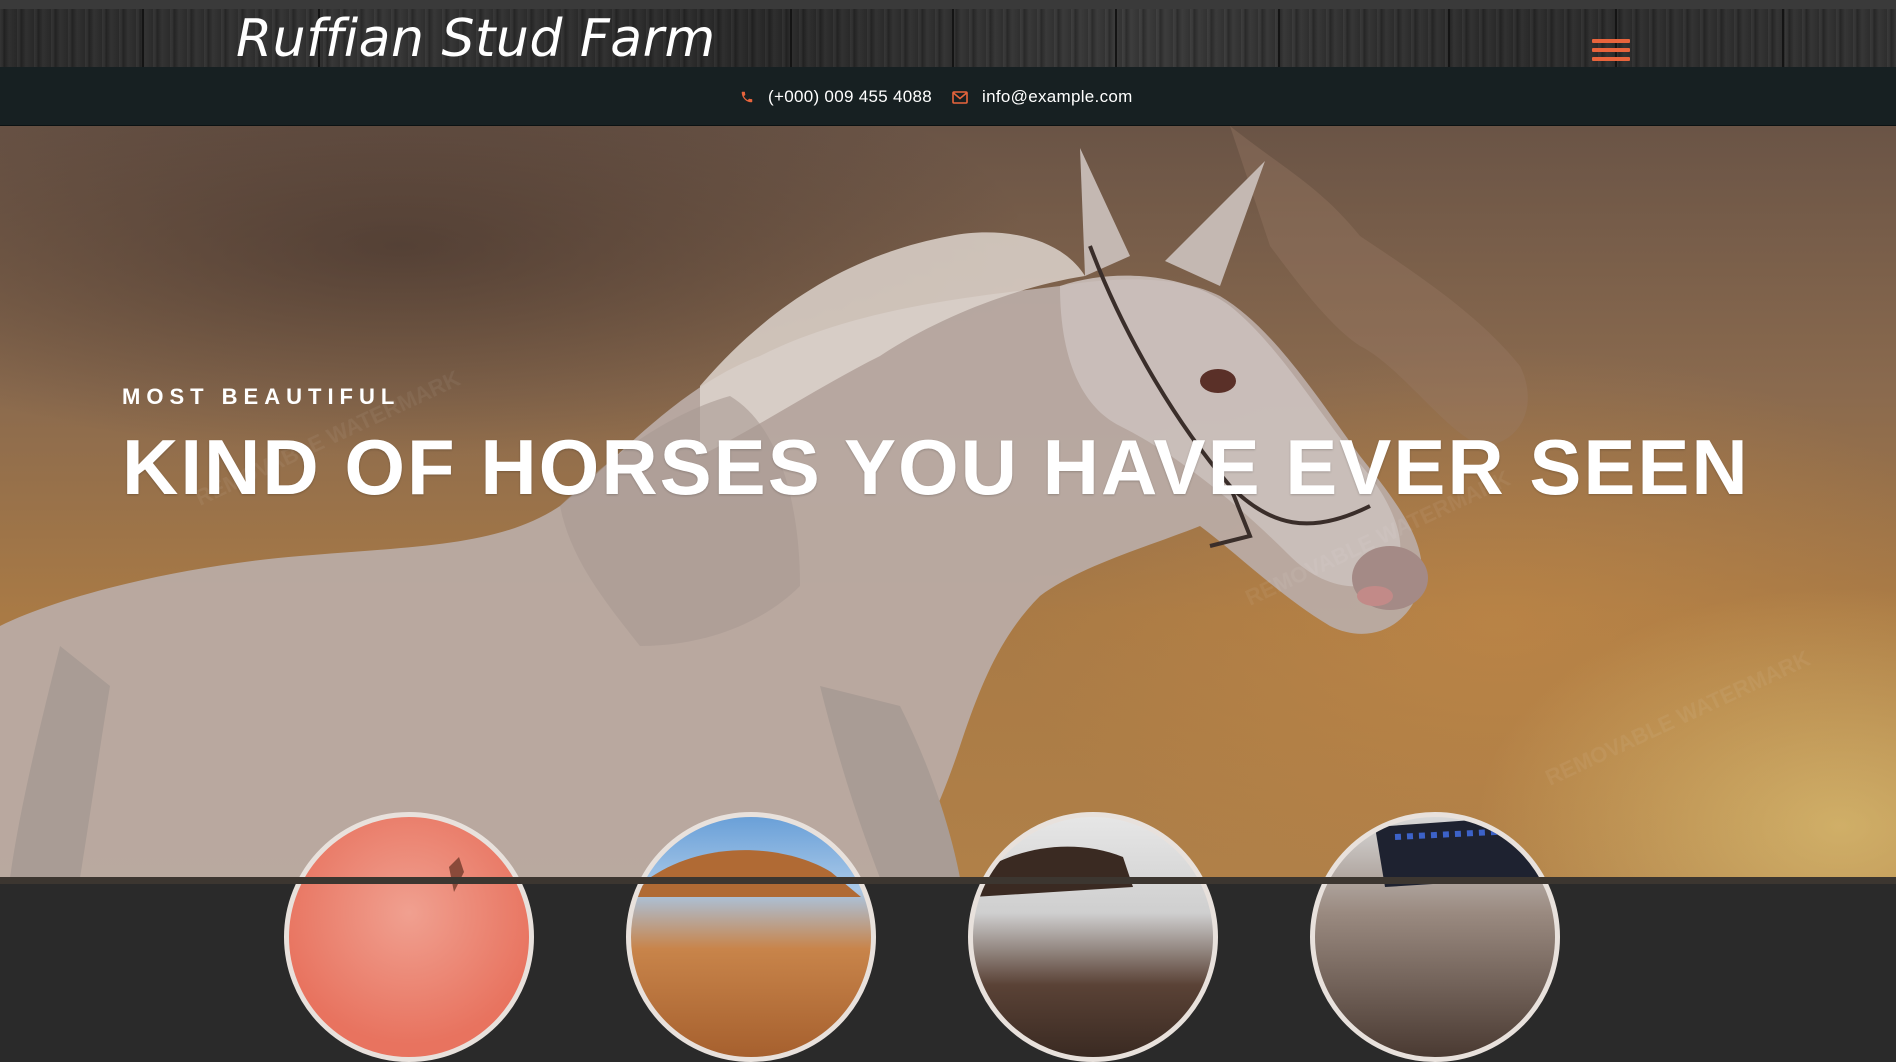 This screenshot has width=1896, height=1062. What do you see at coordinates (960, 97) in the screenshot?
I see `envelope-icon` at bounding box center [960, 97].